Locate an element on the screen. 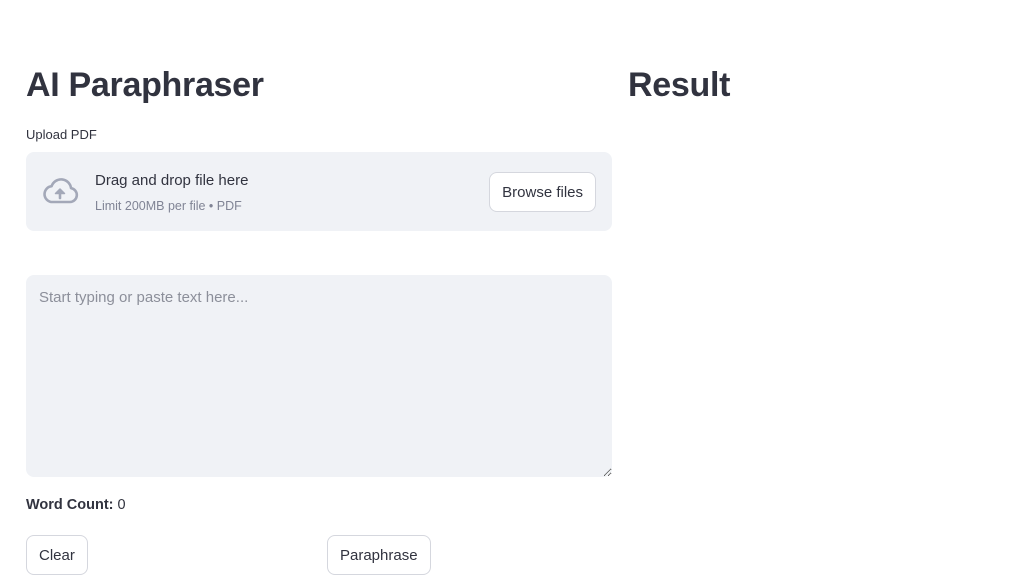  dropzone-title: Drag and drop file here is located at coordinates (172, 180).